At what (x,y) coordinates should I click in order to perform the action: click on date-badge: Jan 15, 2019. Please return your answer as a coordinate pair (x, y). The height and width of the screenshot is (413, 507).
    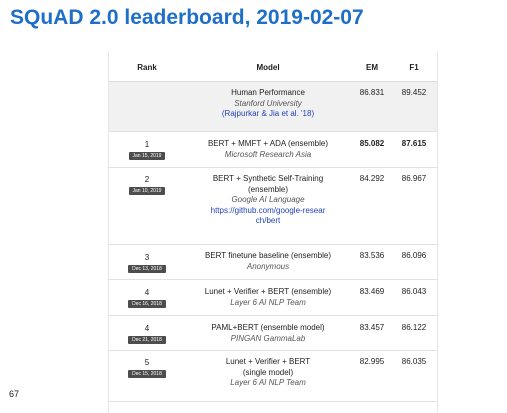
    Looking at the image, I should click on (147, 156).